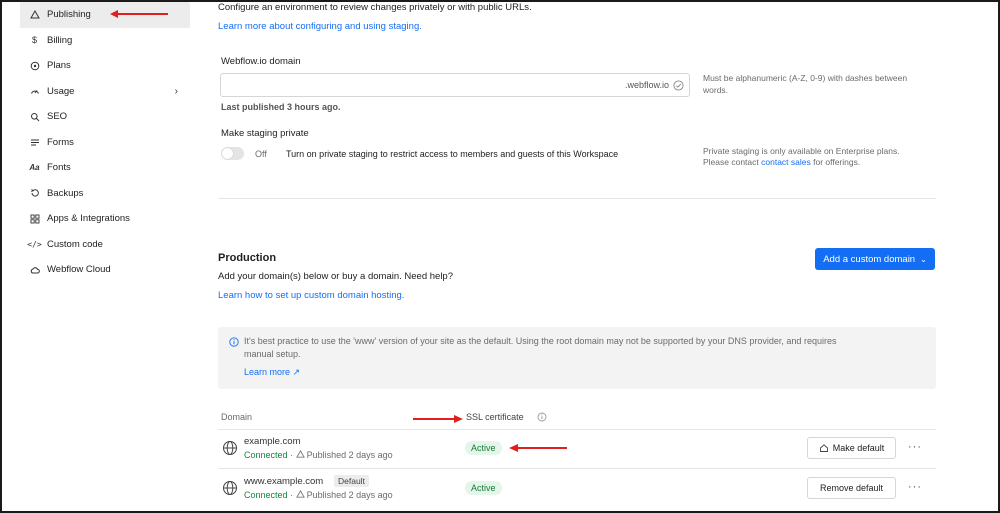  I want to click on production-title: Production, so click(247, 258).